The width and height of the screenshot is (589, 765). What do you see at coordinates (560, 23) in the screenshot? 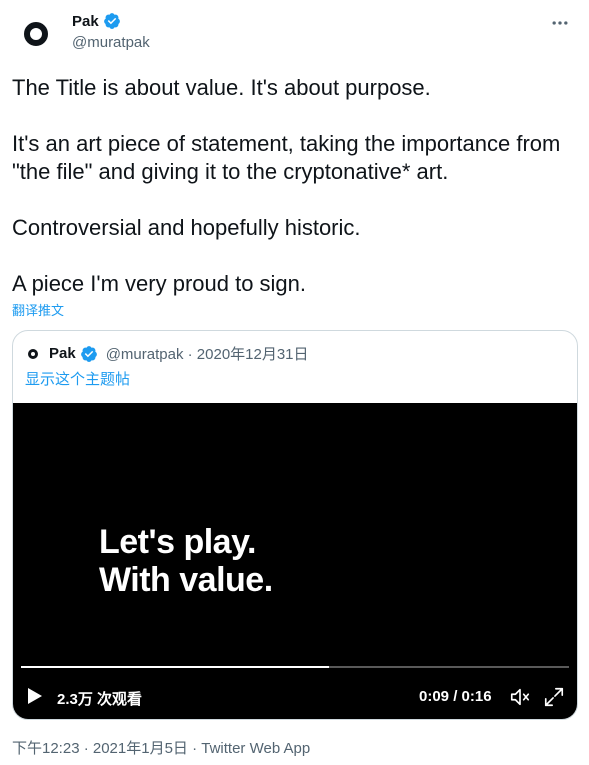
I see `more-horizontal-icon` at bounding box center [560, 23].